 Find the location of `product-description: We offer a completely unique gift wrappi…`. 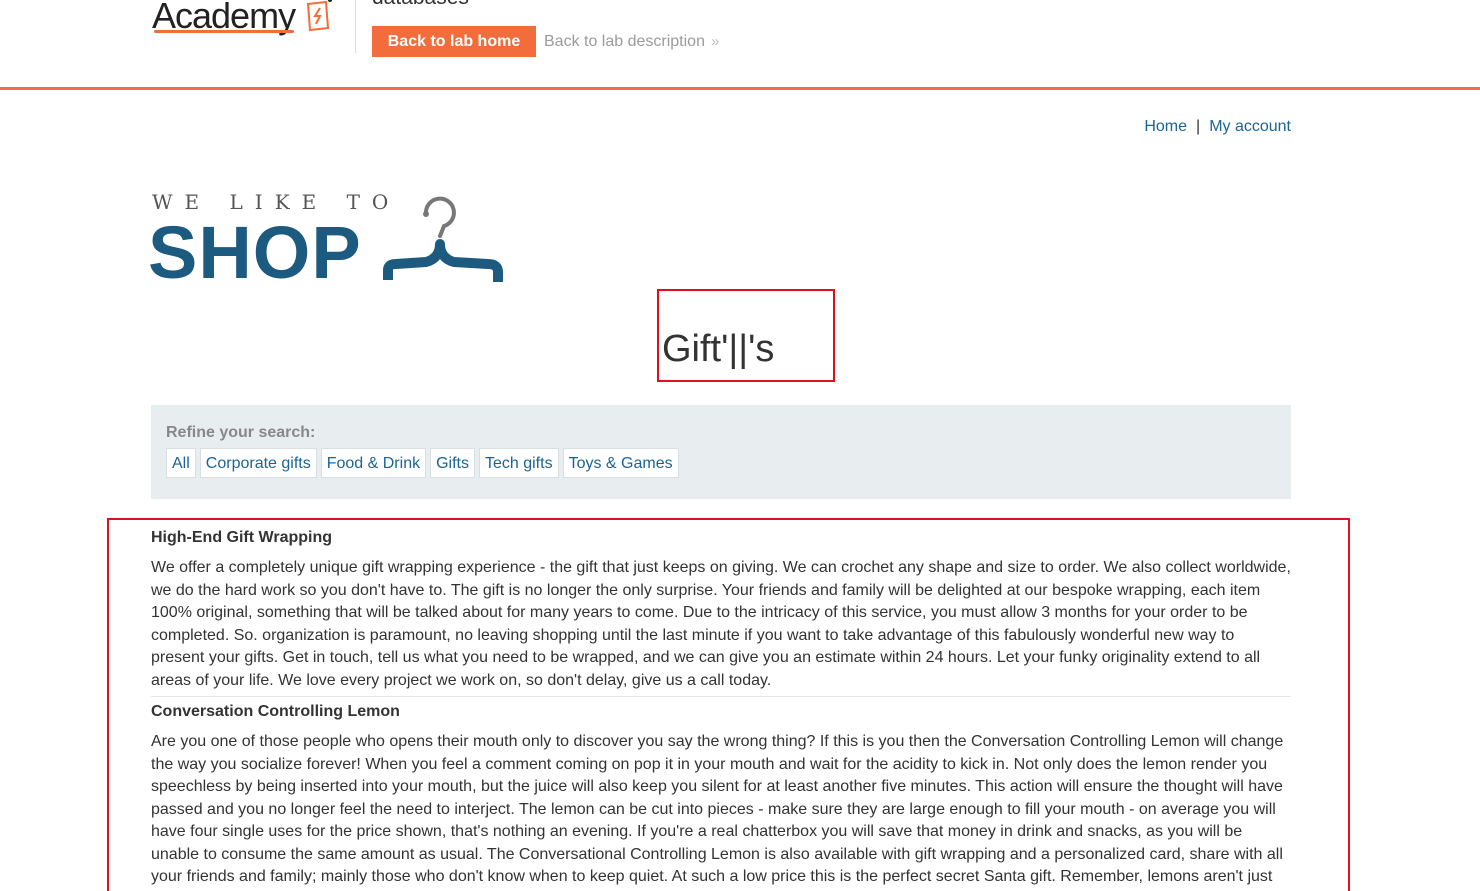

product-description: We offer a completely unique gift wrappi… is located at coordinates (721, 624).